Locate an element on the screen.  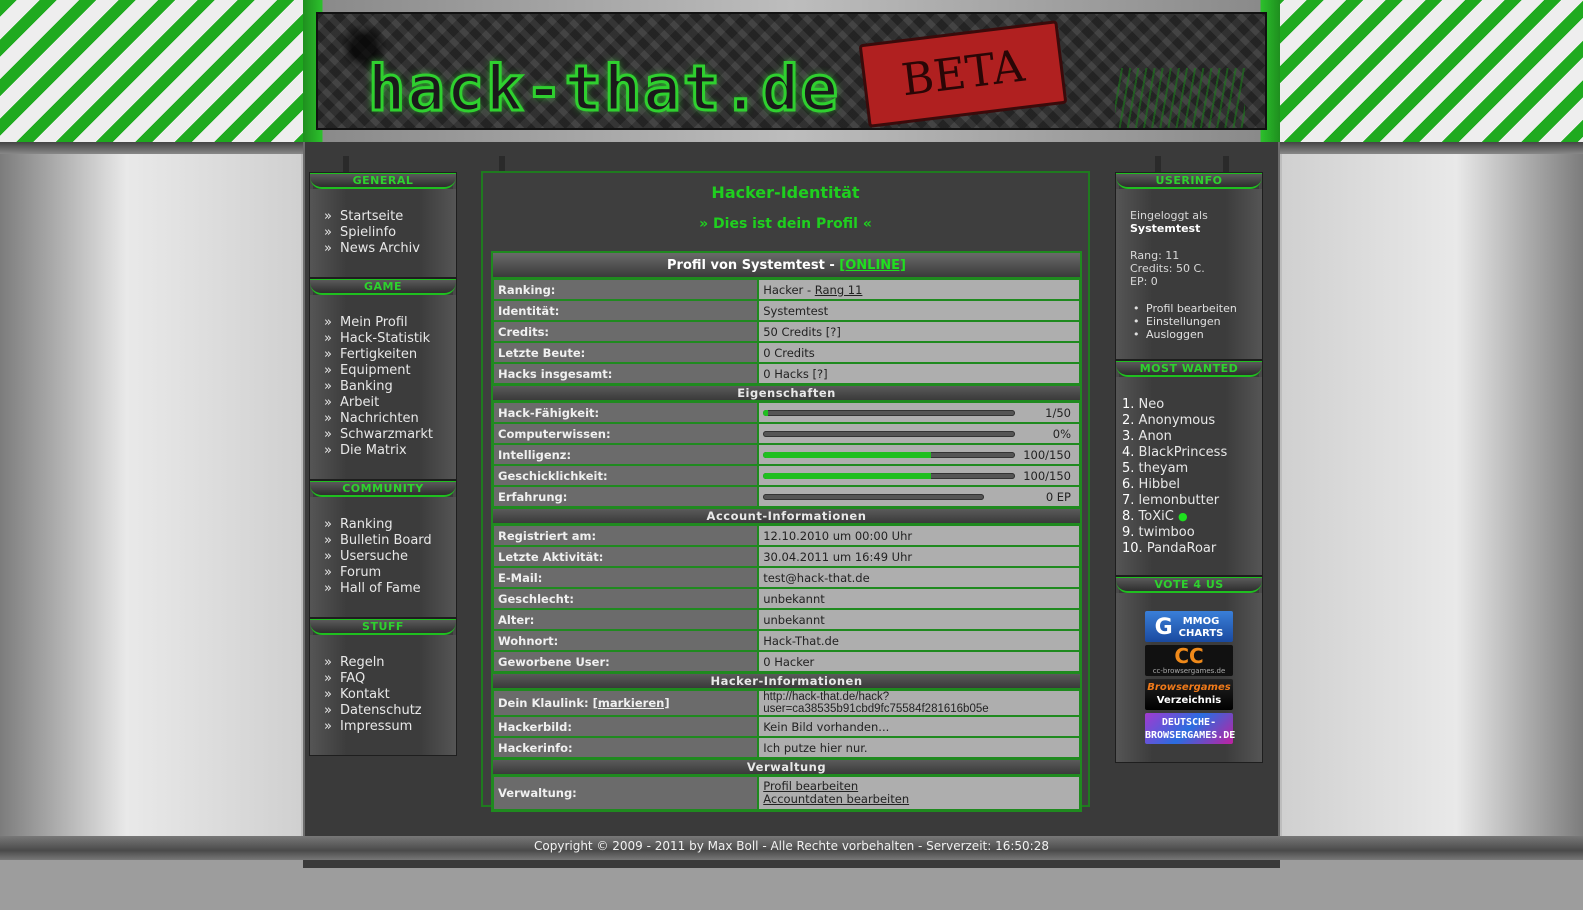
link-ausloggen: Ausloggen is located at coordinates (1189, 334).